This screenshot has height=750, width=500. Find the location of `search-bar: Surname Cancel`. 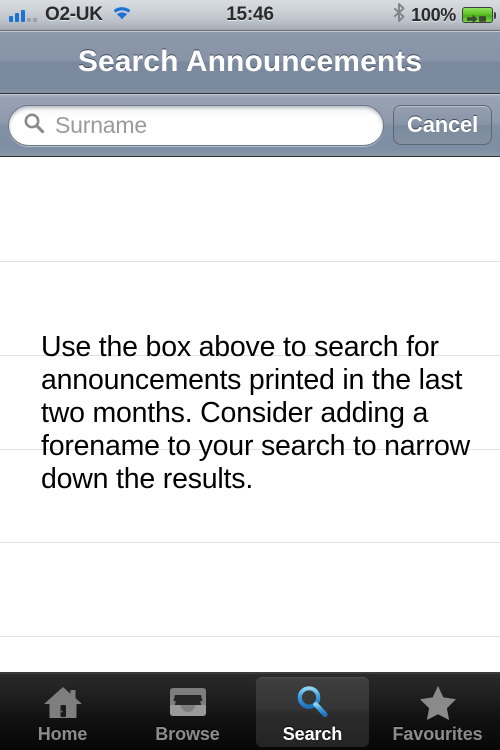

search-bar: Surname Cancel is located at coordinates (250, 125).